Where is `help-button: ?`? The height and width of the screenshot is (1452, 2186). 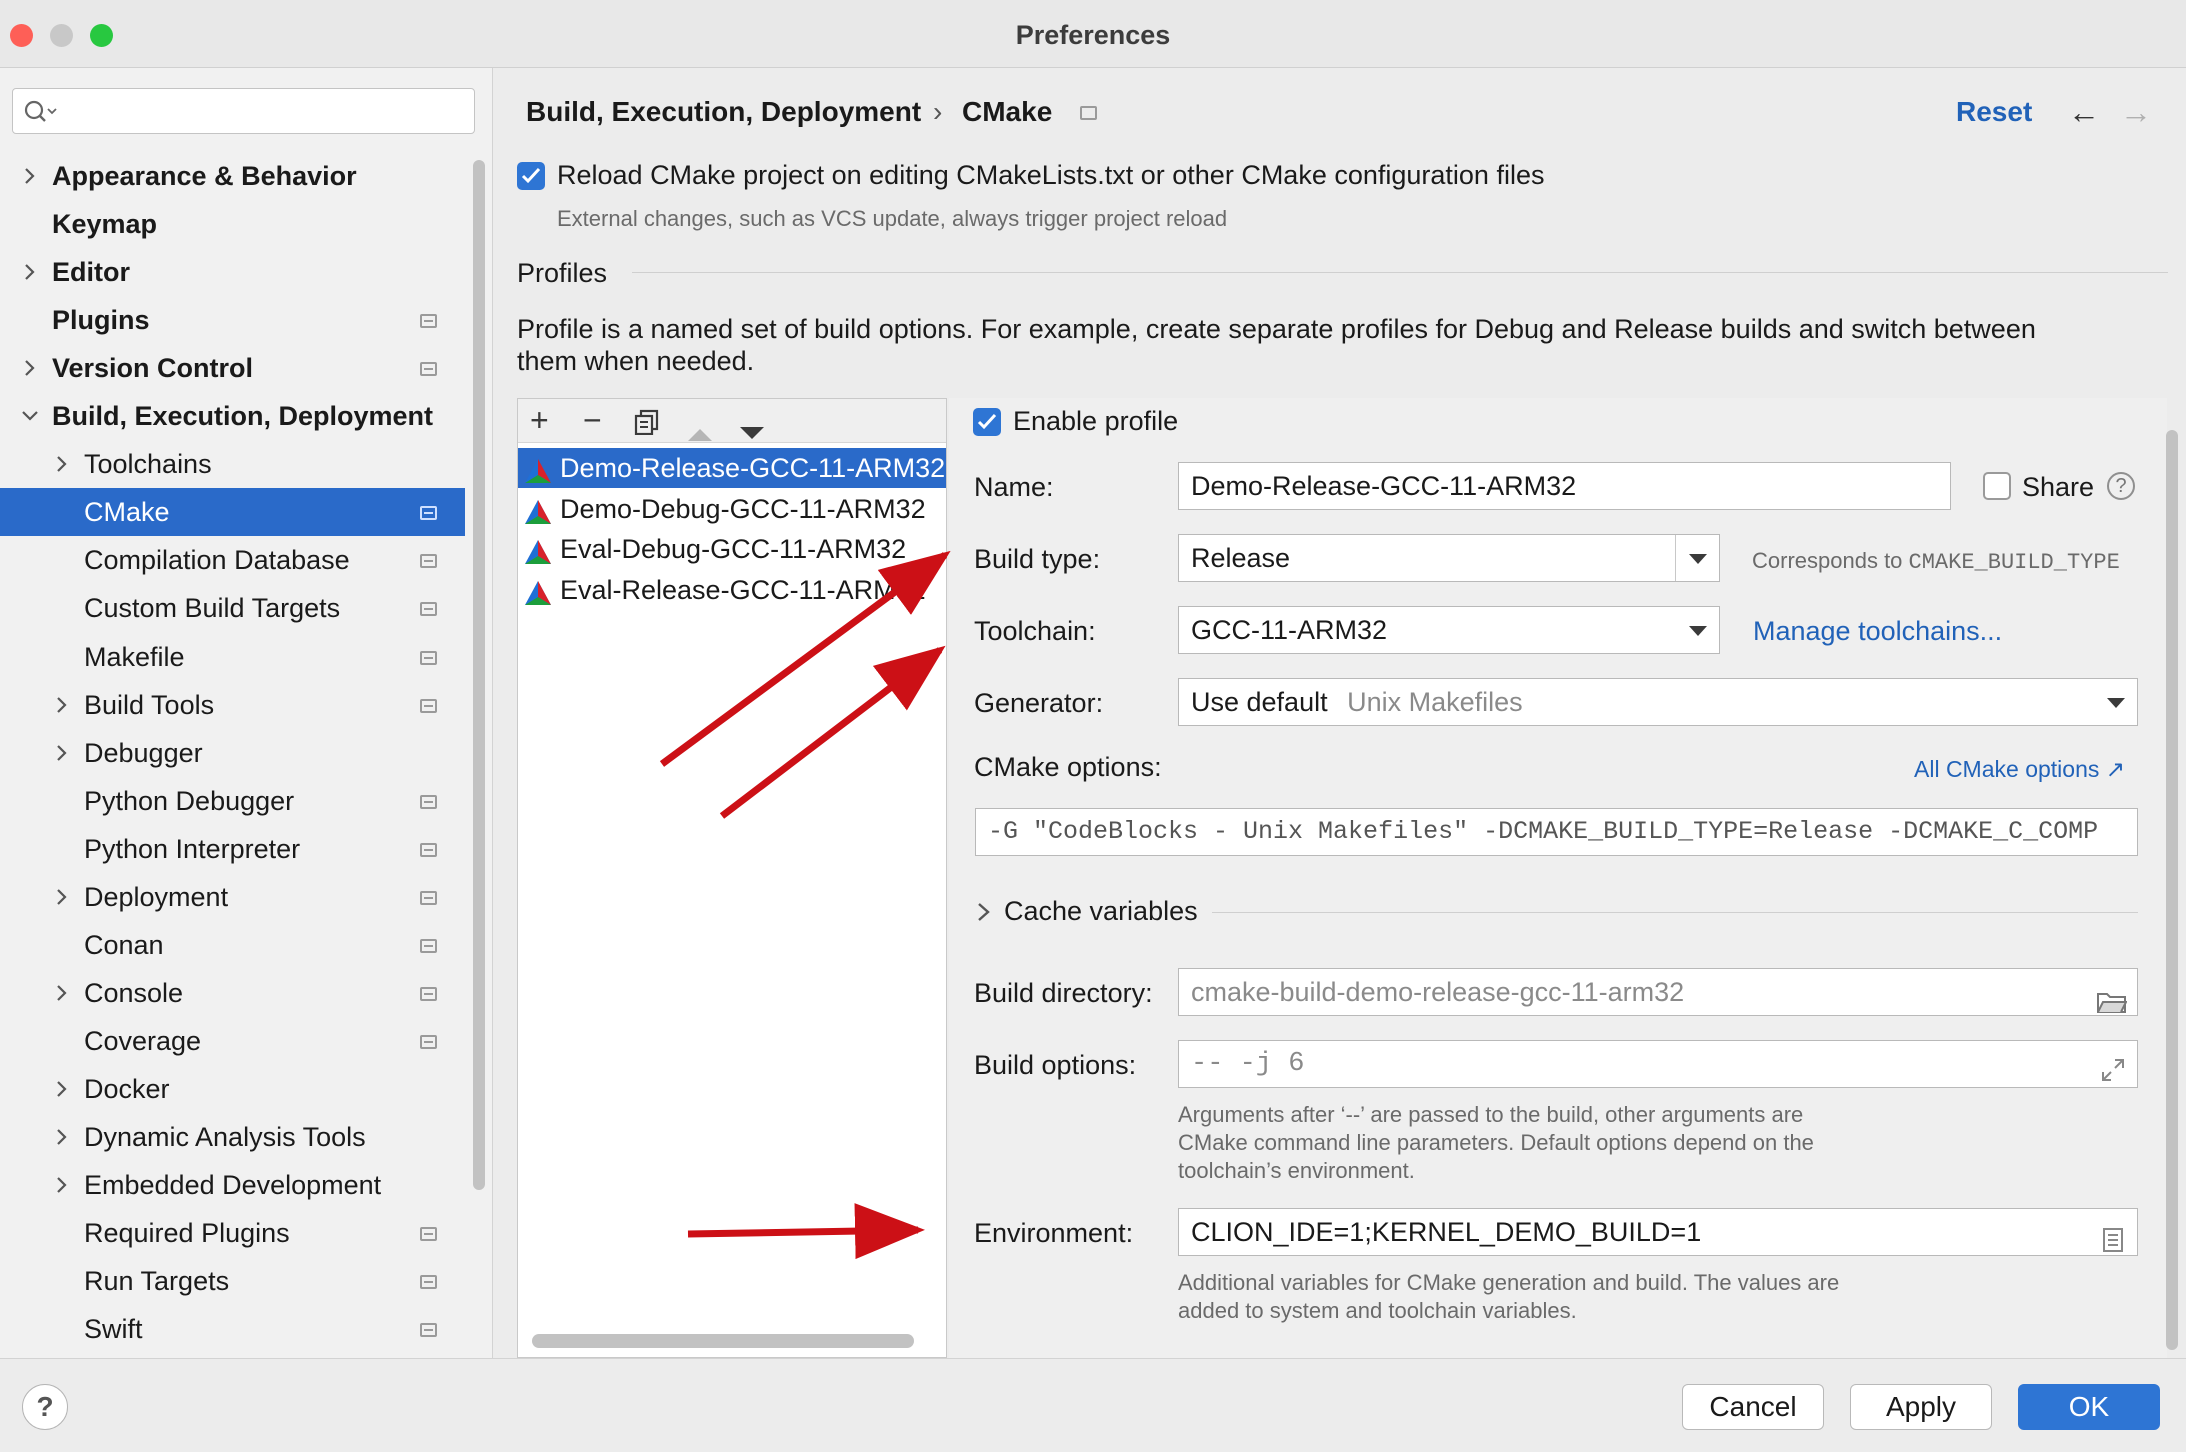 help-button: ? is located at coordinates (45, 1407).